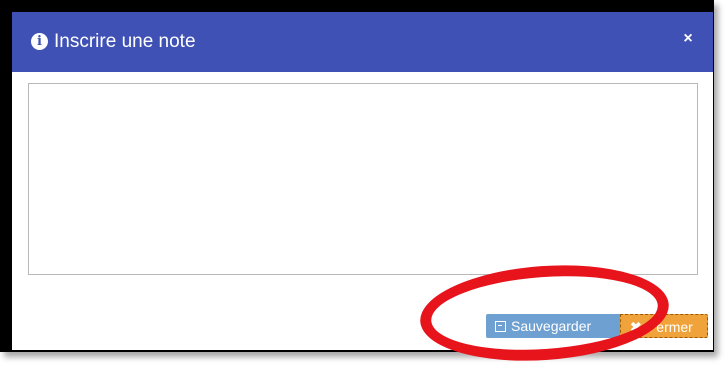  What do you see at coordinates (688, 39) in the screenshot?
I see `close-icon: ×` at bounding box center [688, 39].